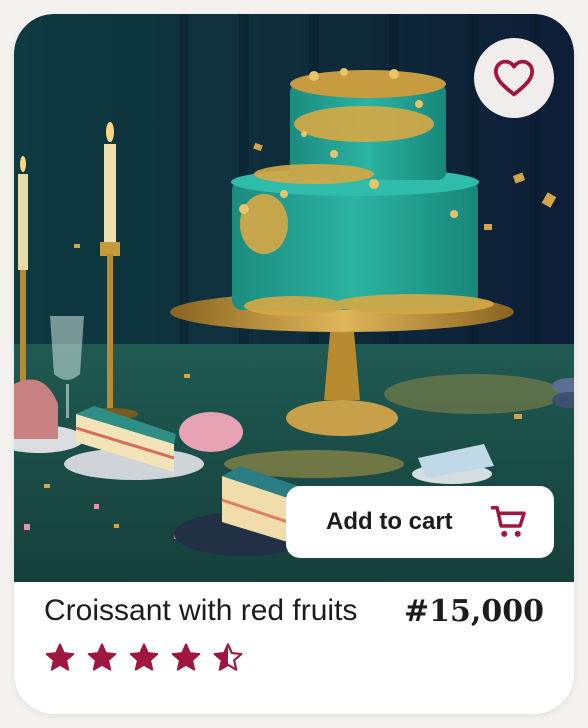 The height and width of the screenshot is (728, 588). I want to click on rating-stars, so click(144, 658).